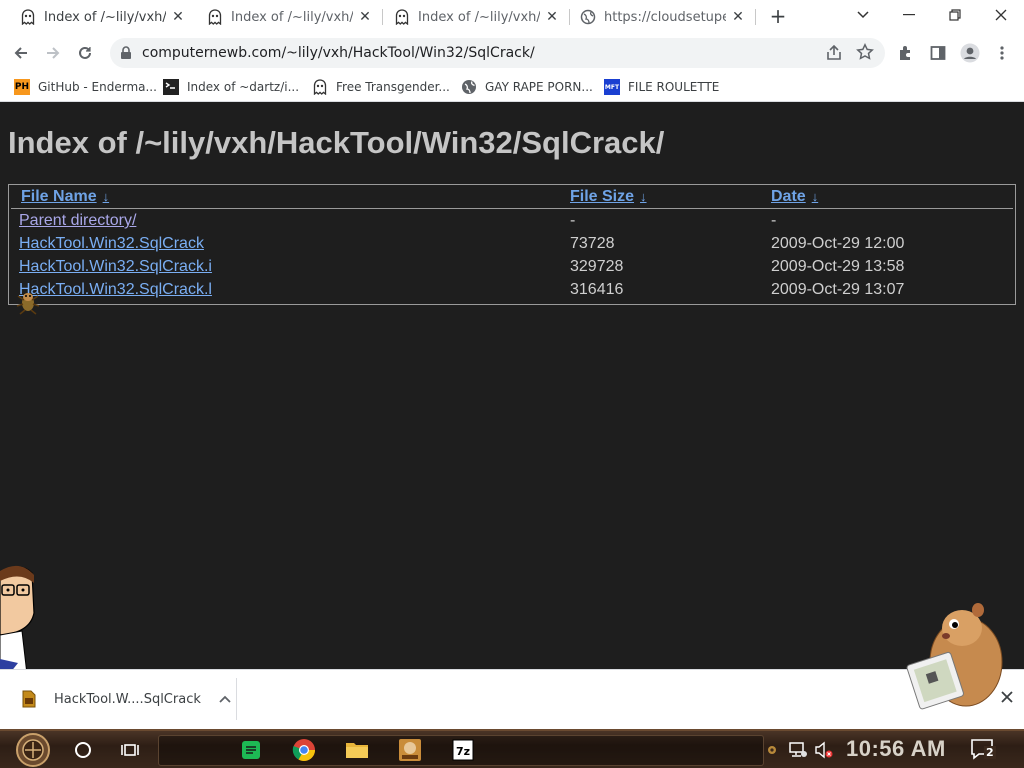 The height and width of the screenshot is (768, 1024). I want to click on green-notes-icon, so click(251, 750).